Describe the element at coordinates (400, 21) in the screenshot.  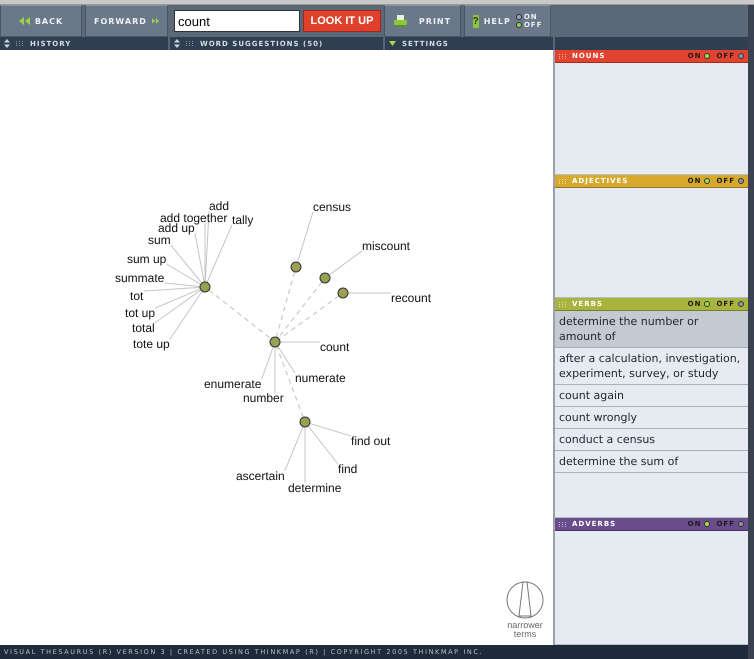
I see `printer-icon` at that location.